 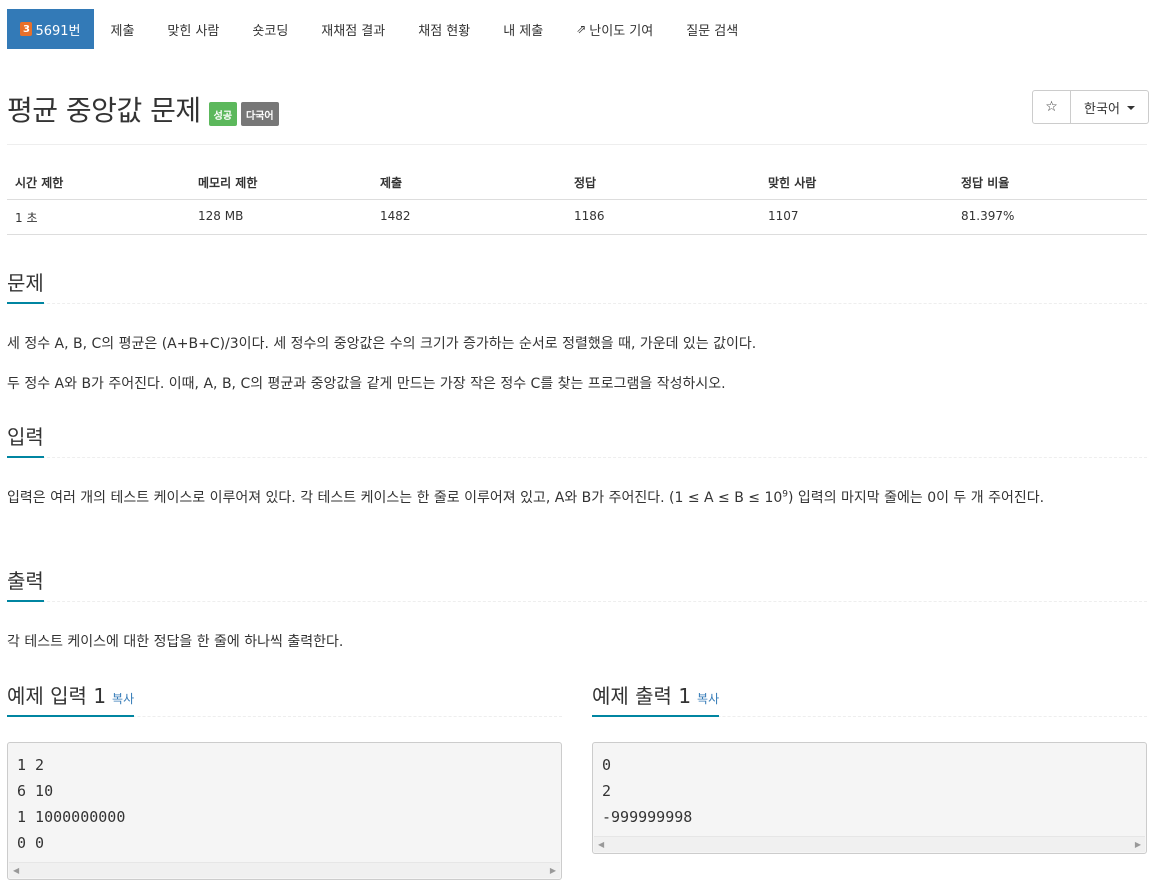 What do you see at coordinates (783, 216) in the screenshot?
I see `table-cell: 1107` at bounding box center [783, 216].